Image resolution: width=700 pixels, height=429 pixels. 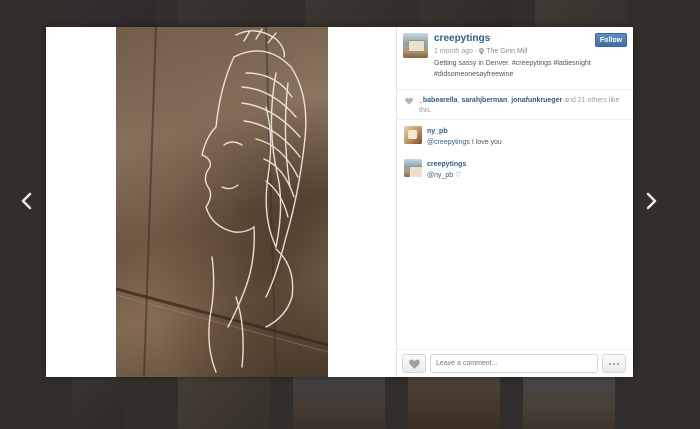 I want to click on post-meta: 1 month ago · The Ginn Mill, so click(x=514, y=51).